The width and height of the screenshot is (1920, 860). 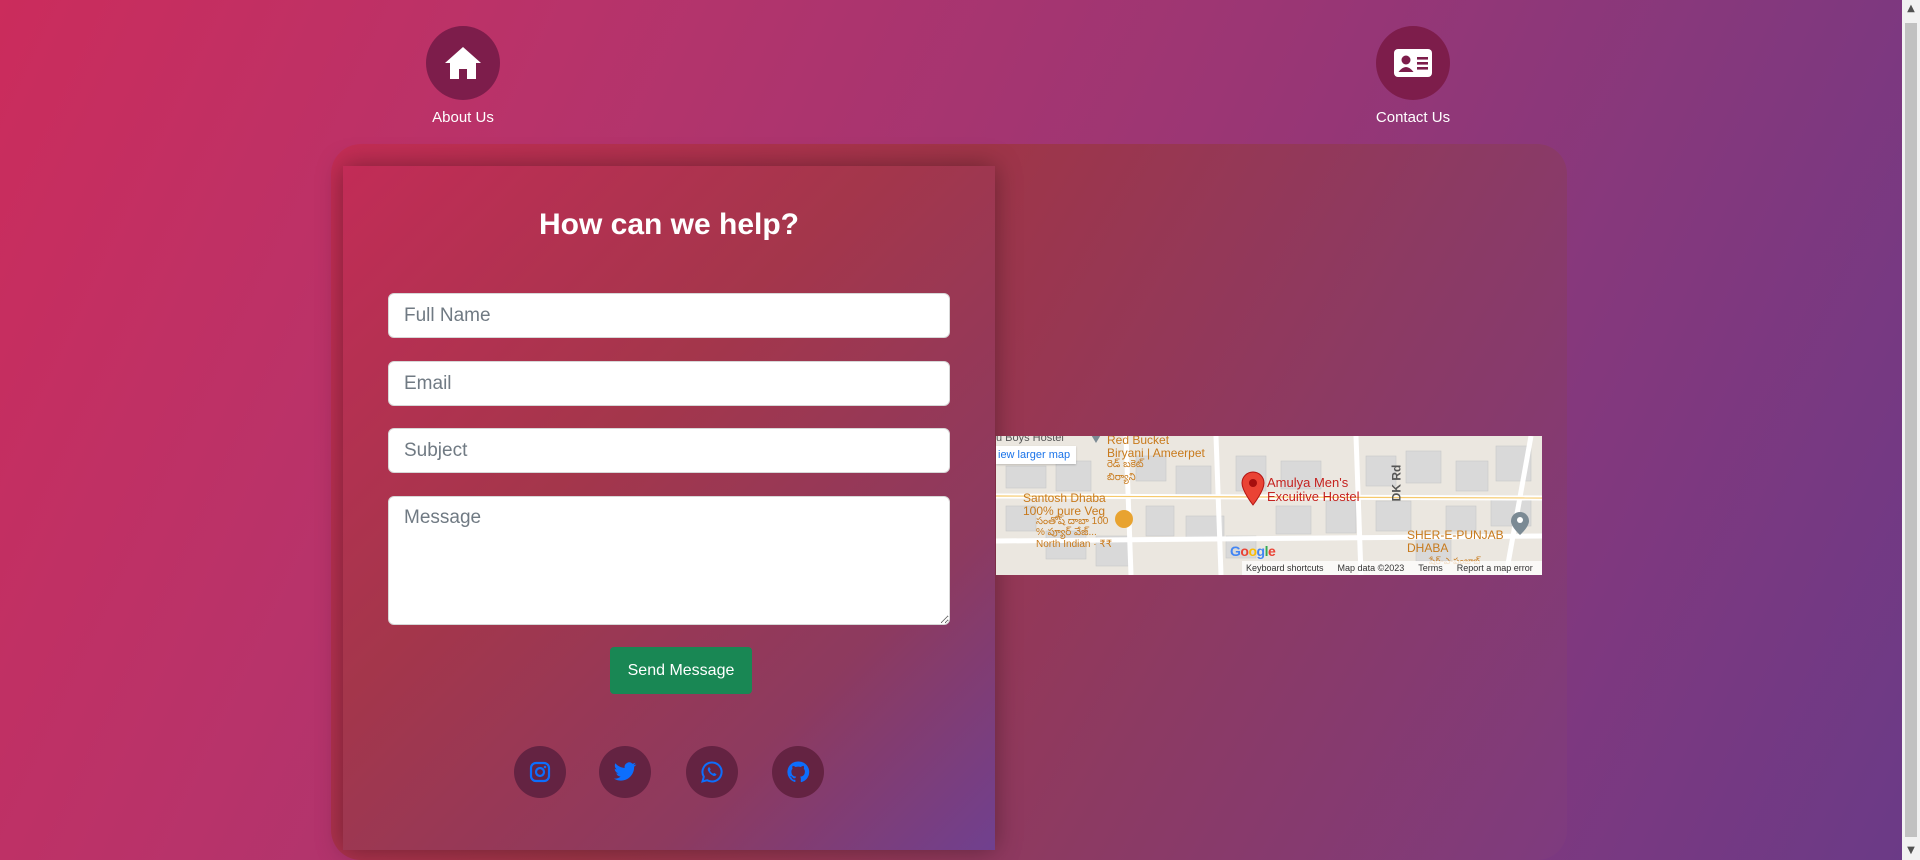 I want to click on map-poi-red-bucket-telugu: రెడ్ బకెట్ బిర్యాని, so click(x=1125, y=471).